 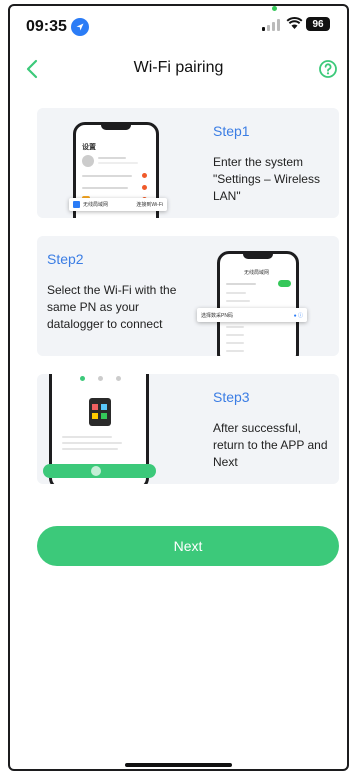 I want to click on home-indicator, so click(x=178, y=765).